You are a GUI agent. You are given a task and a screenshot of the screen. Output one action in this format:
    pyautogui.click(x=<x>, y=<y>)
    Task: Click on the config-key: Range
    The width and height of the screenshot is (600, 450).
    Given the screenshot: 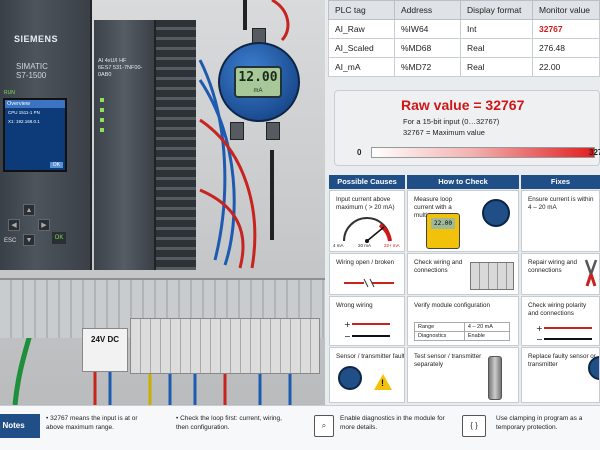 What is the action you would take?
    pyautogui.click(x=439, y=327)
    